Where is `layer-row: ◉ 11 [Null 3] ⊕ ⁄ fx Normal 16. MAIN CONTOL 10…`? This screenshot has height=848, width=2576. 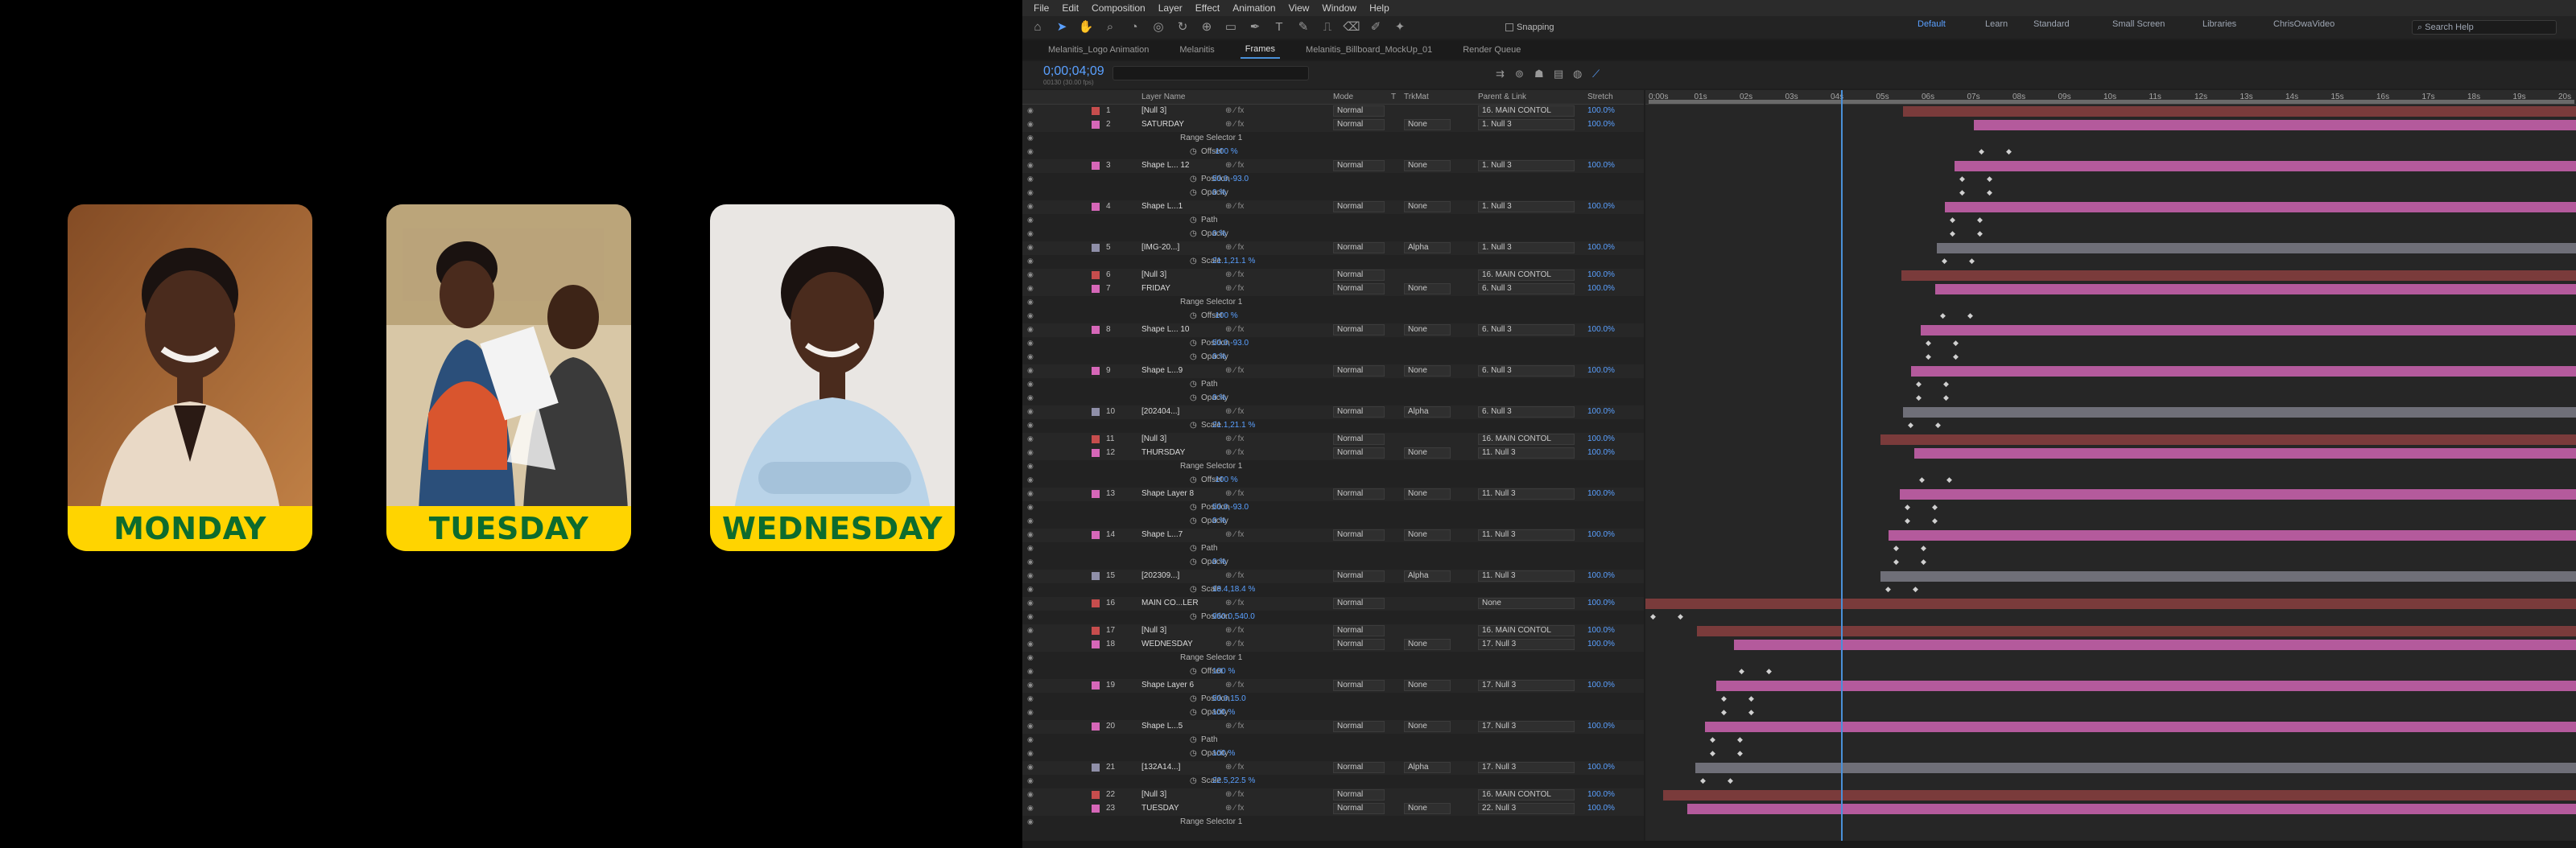
layer-row: ◉ 11 [Null 3] ⊕ ⁄ fx Normal 16. MAIN CONTOL 10… is located at coordinates (1333, 440).